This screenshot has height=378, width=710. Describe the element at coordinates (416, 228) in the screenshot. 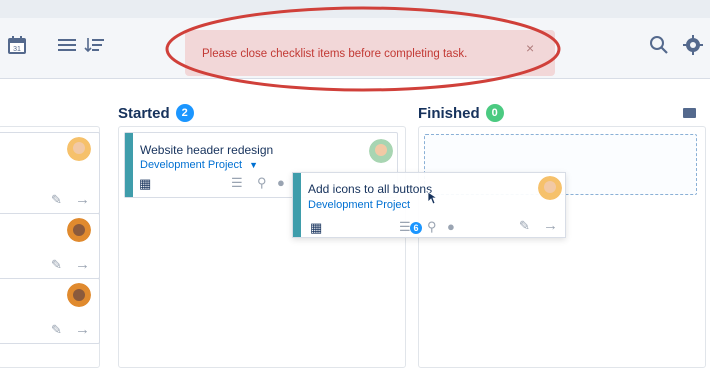

I see `checklist-count-badge: 6` at that location.